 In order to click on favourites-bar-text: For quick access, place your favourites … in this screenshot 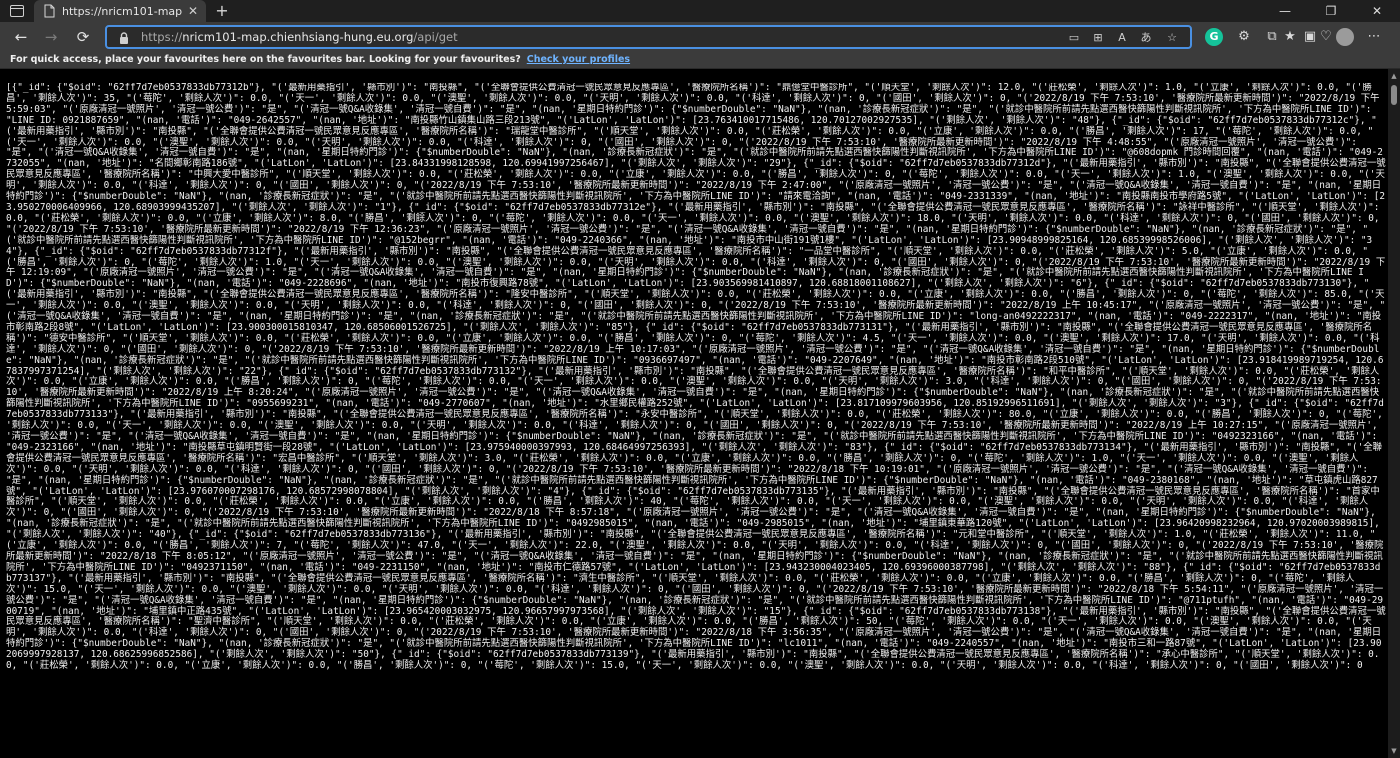, I will do `click(265, 59)`.